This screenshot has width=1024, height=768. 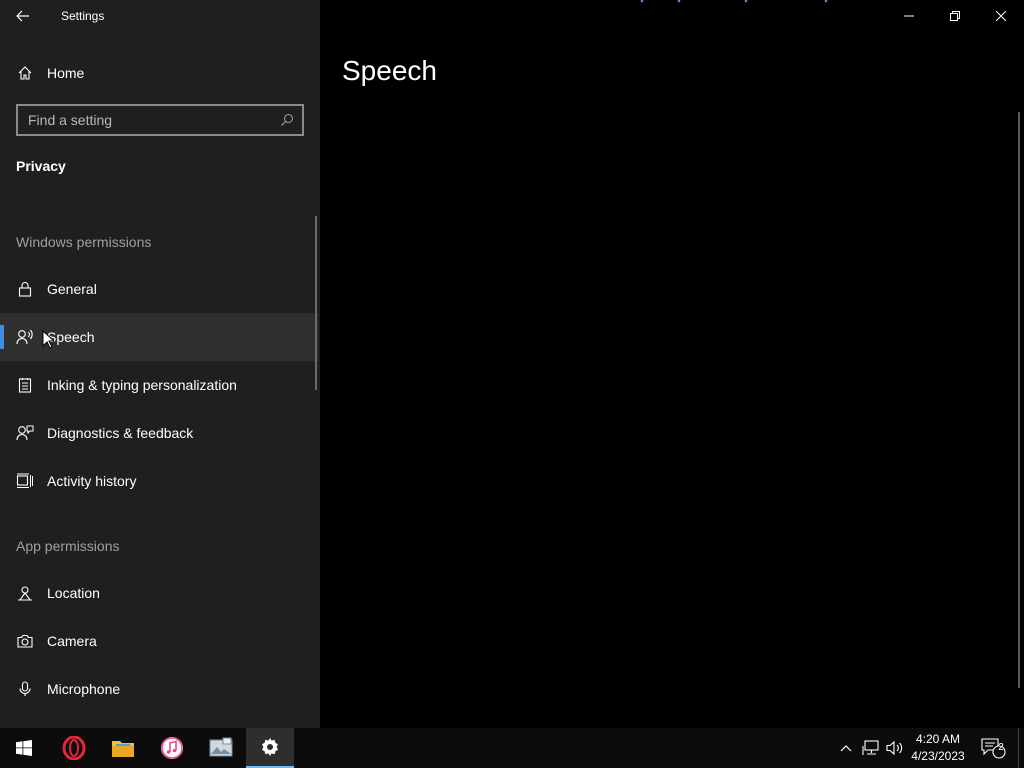 What do you see at coordinates (41, 166) in the screenshot?
I see `section-title: Privacy` at bounding box center [41, 166].